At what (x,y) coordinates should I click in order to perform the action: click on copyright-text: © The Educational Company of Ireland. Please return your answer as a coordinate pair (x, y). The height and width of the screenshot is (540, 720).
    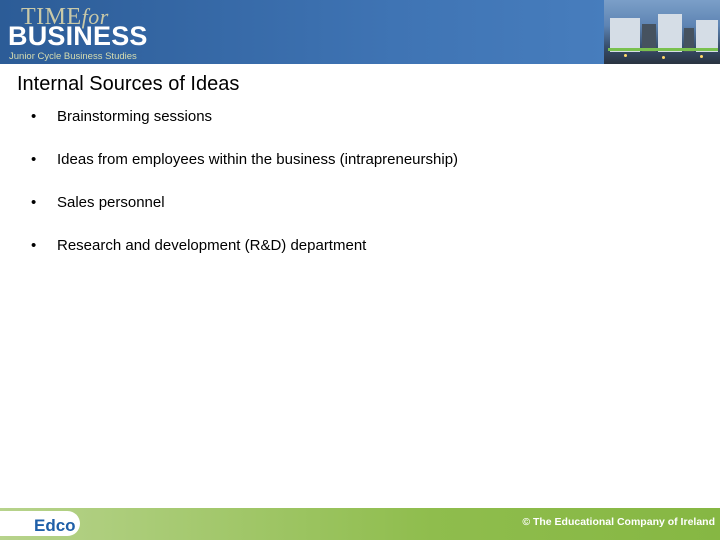
    Looking at the image, I should click on (618, 522).